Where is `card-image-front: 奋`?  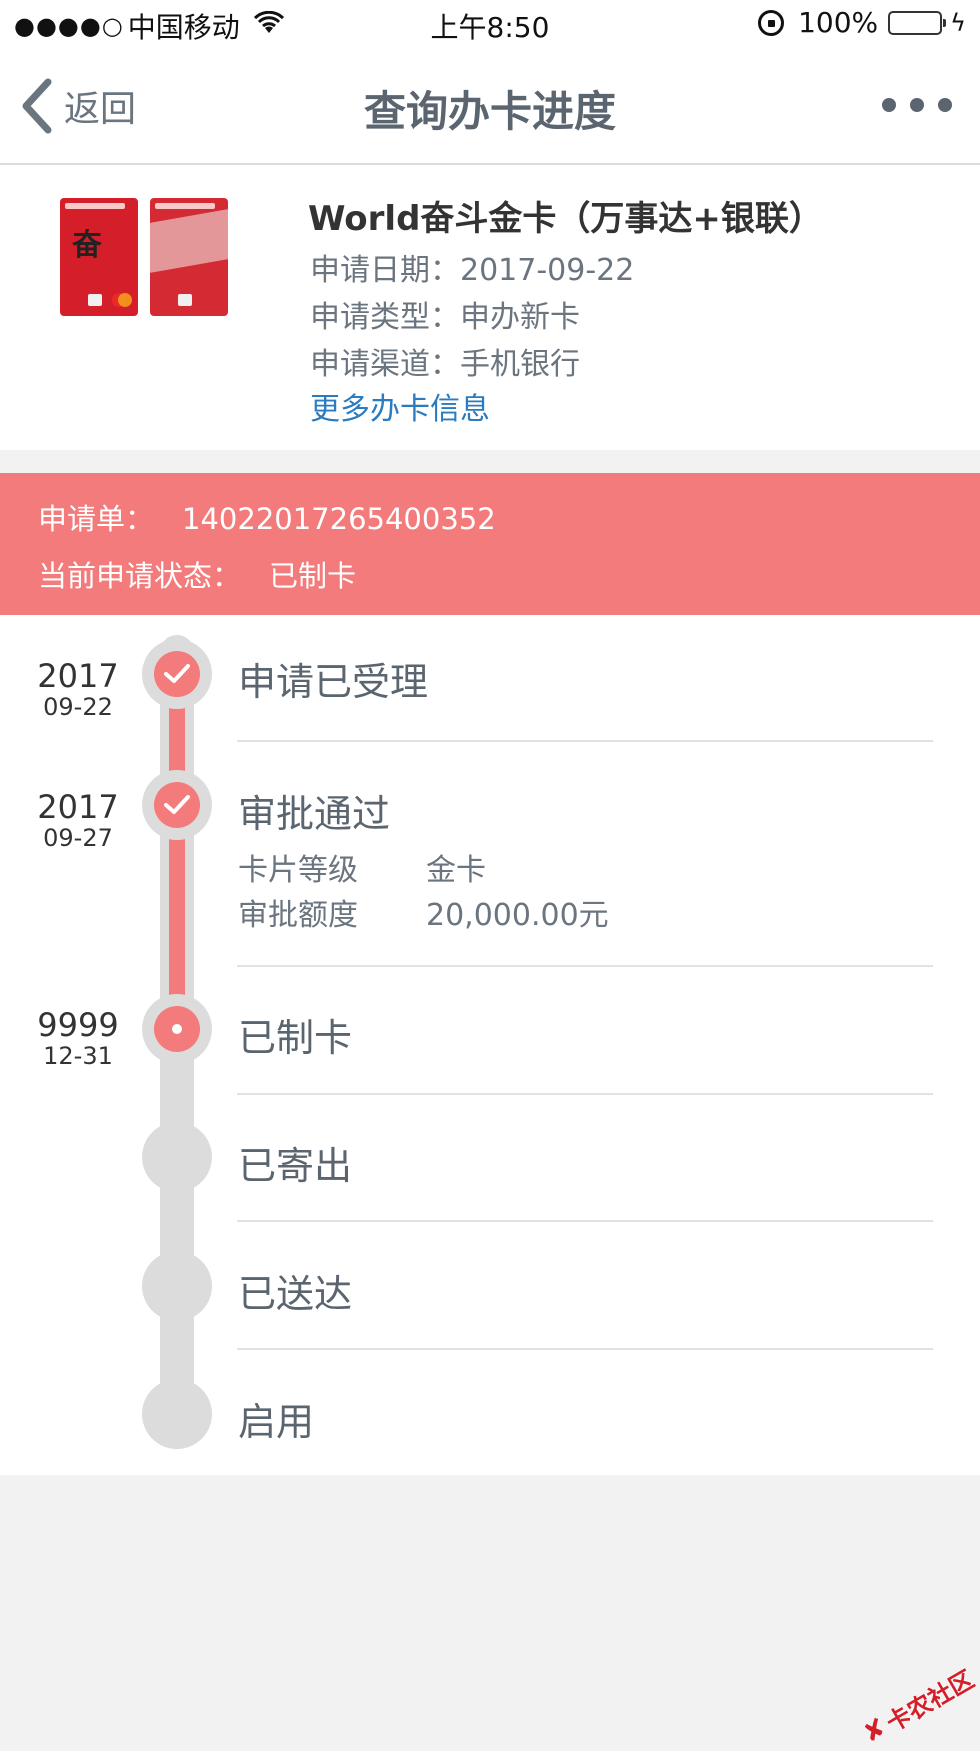 card-image-front: 奋 is located at coordinates (99, 257).